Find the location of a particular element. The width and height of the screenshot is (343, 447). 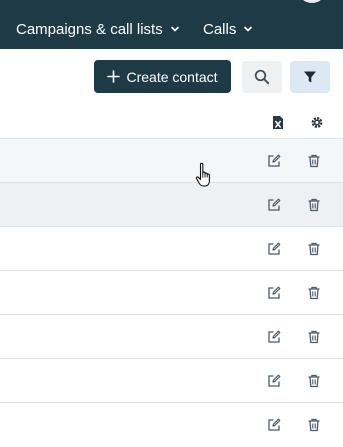

plus-icon is located at coordinates (114, 76).